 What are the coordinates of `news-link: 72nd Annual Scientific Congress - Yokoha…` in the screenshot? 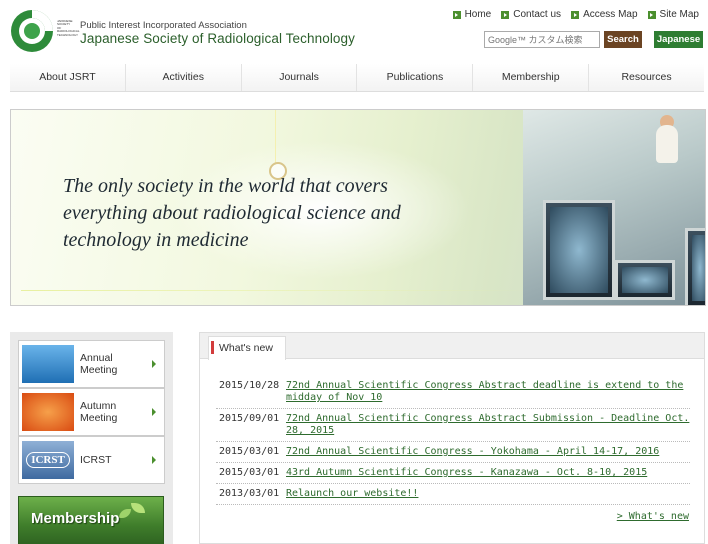 It's located at (472, 452).